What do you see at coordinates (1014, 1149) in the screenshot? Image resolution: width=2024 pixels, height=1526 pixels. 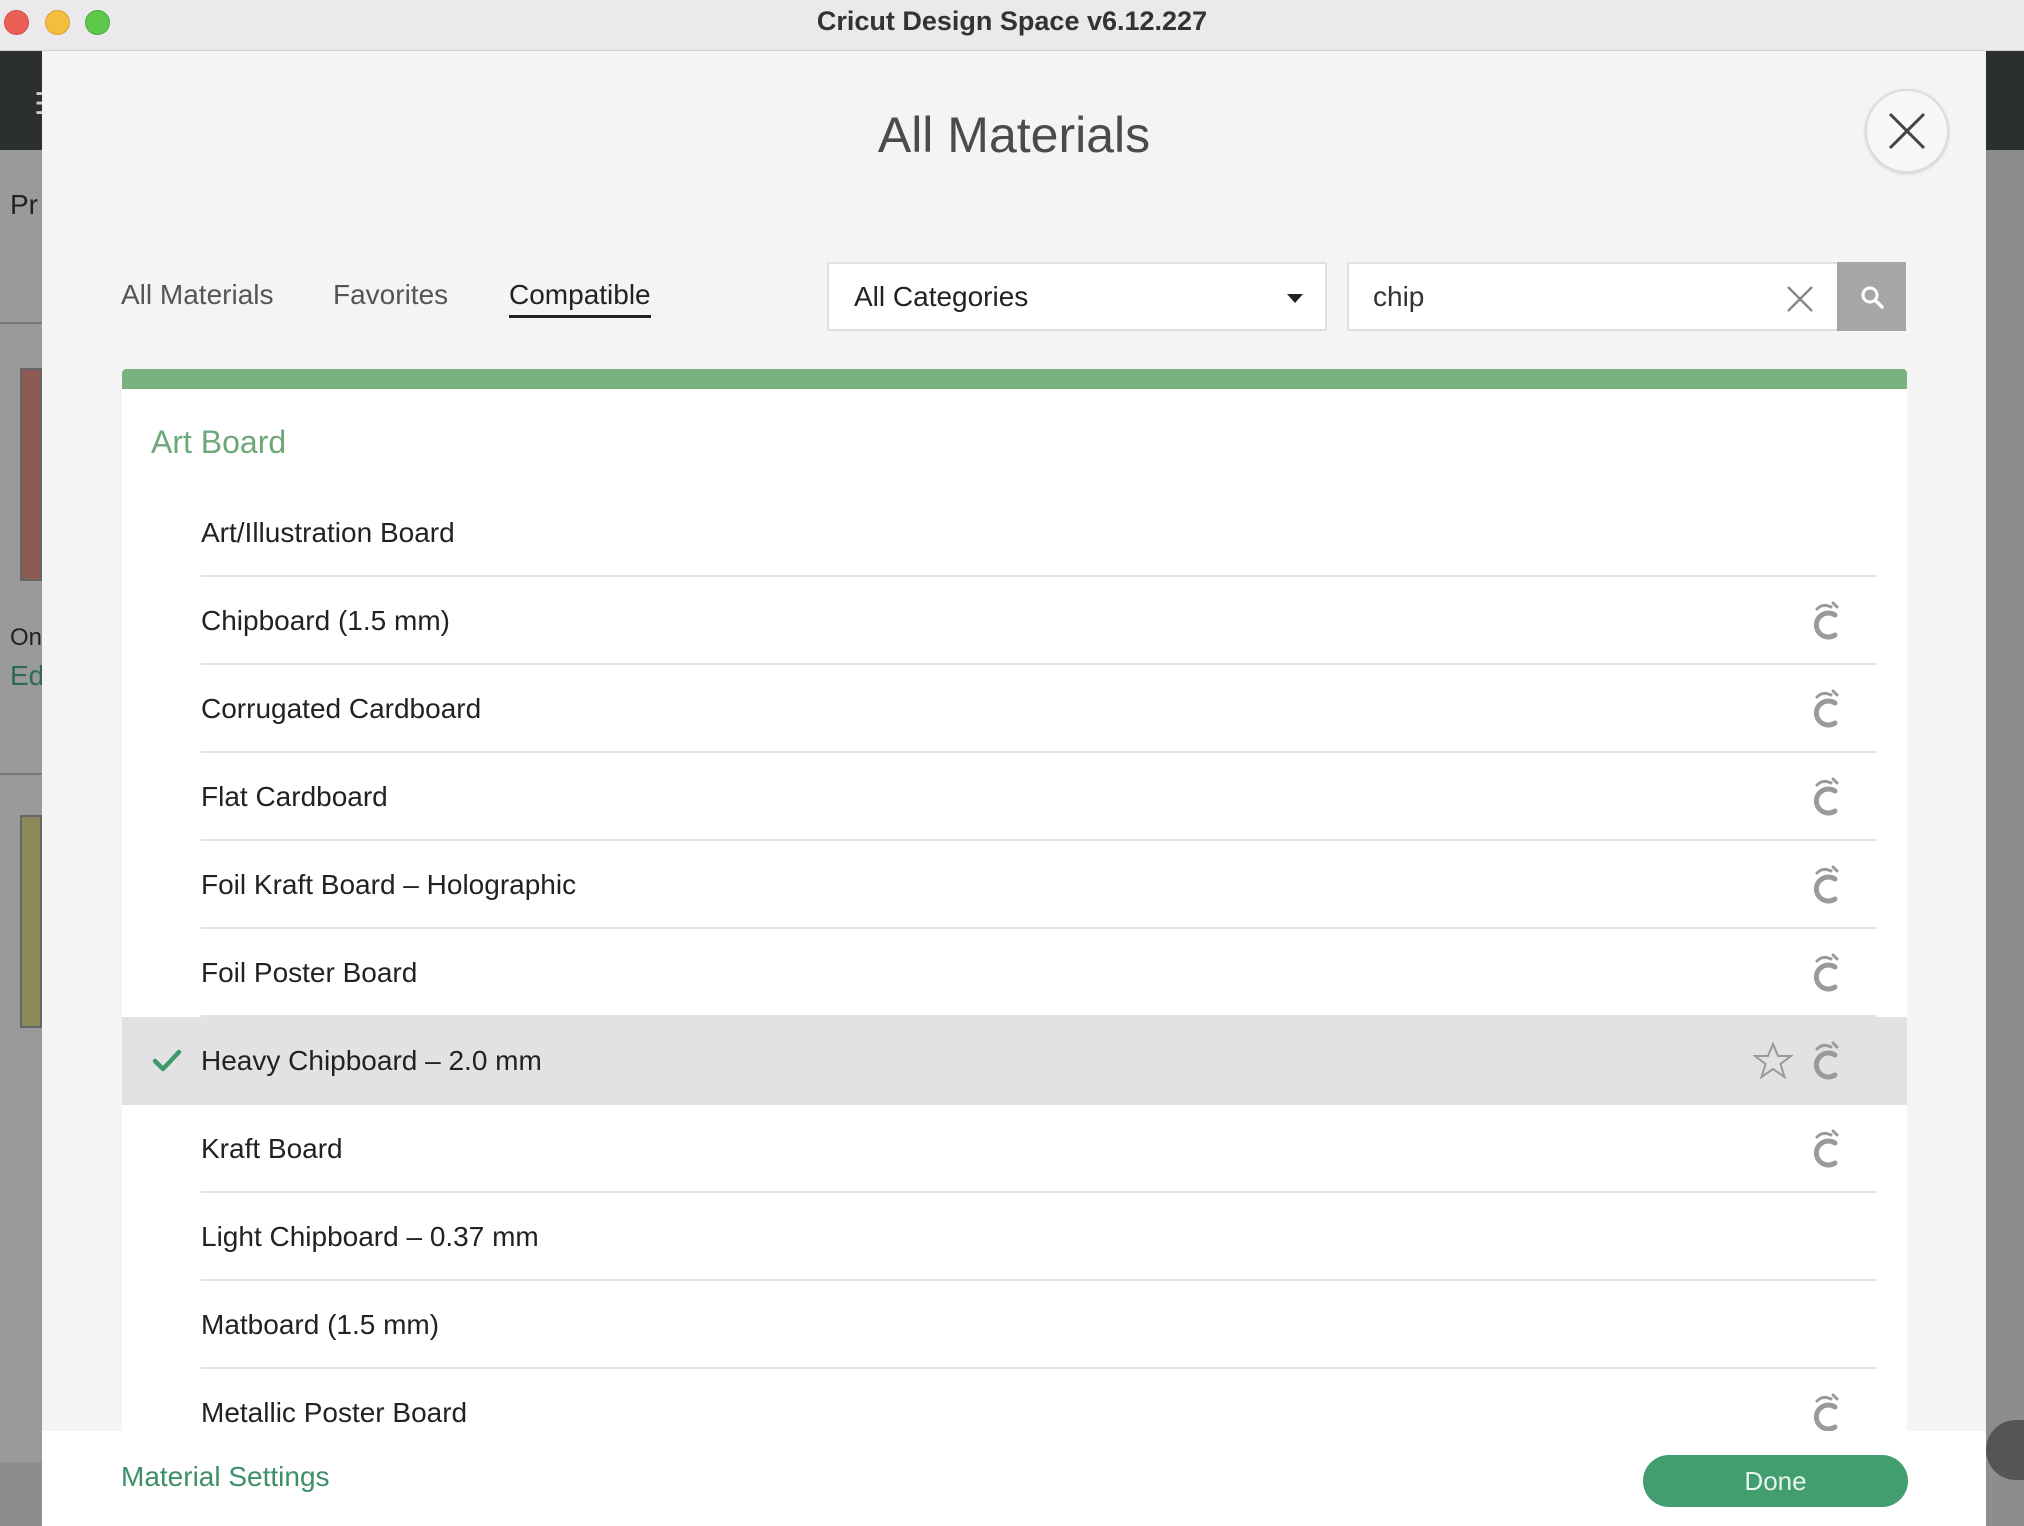 I see `material-row: Kraft Board` at bounding box center [1014, 1149].